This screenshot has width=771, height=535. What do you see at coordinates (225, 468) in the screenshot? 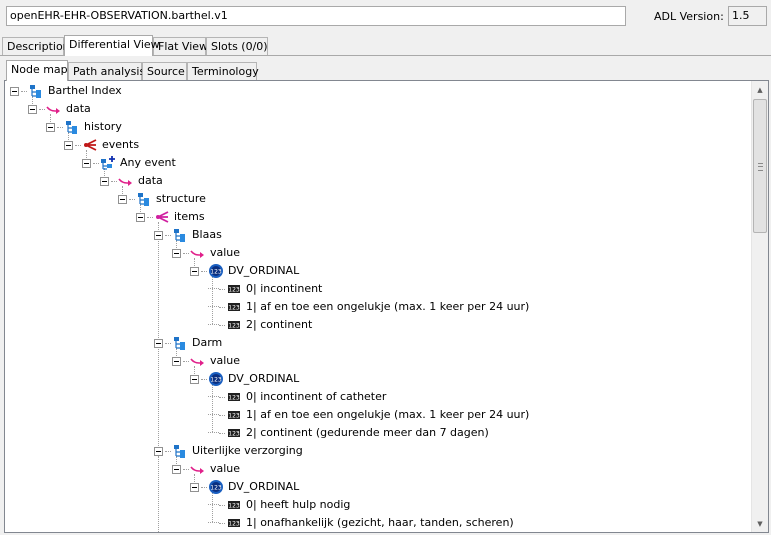
I see `tree-node-label: value` at bounding box center [225, 468].